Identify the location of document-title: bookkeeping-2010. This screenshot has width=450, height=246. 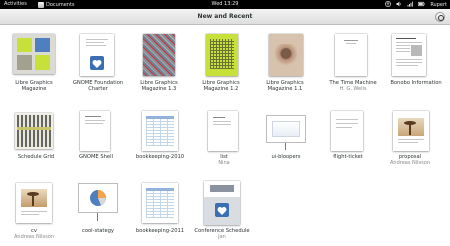
(160, 157).